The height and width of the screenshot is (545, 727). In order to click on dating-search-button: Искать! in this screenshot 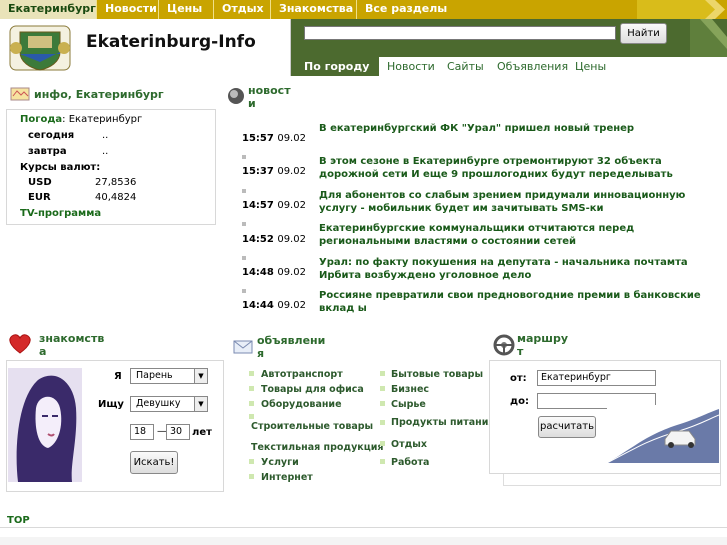, I will do `click(154, 462)`.